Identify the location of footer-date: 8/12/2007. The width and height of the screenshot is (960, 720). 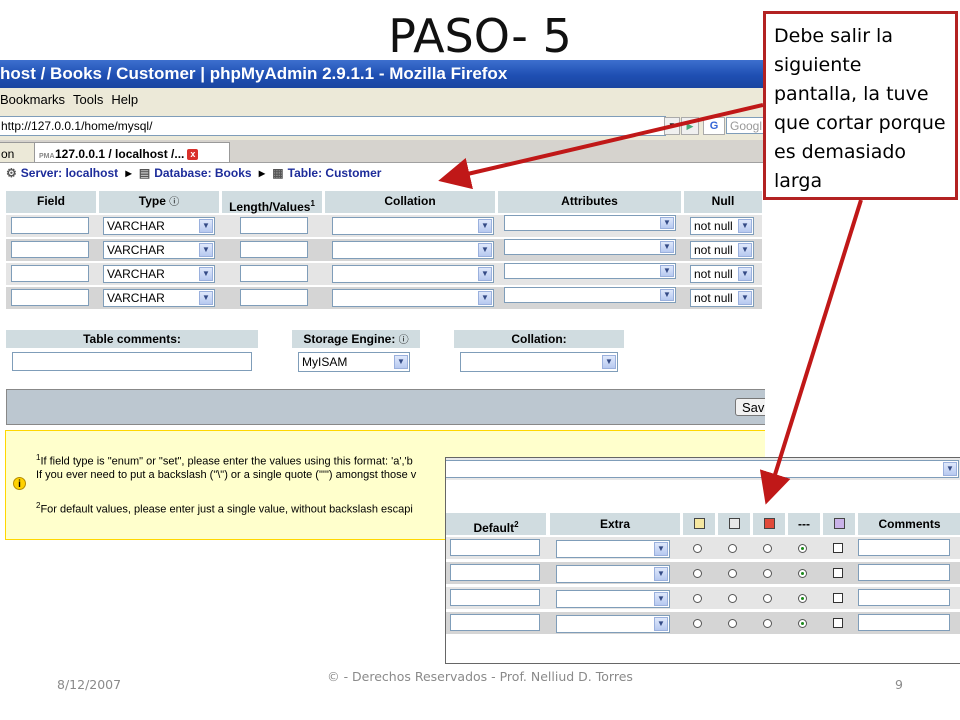
(89, 684).